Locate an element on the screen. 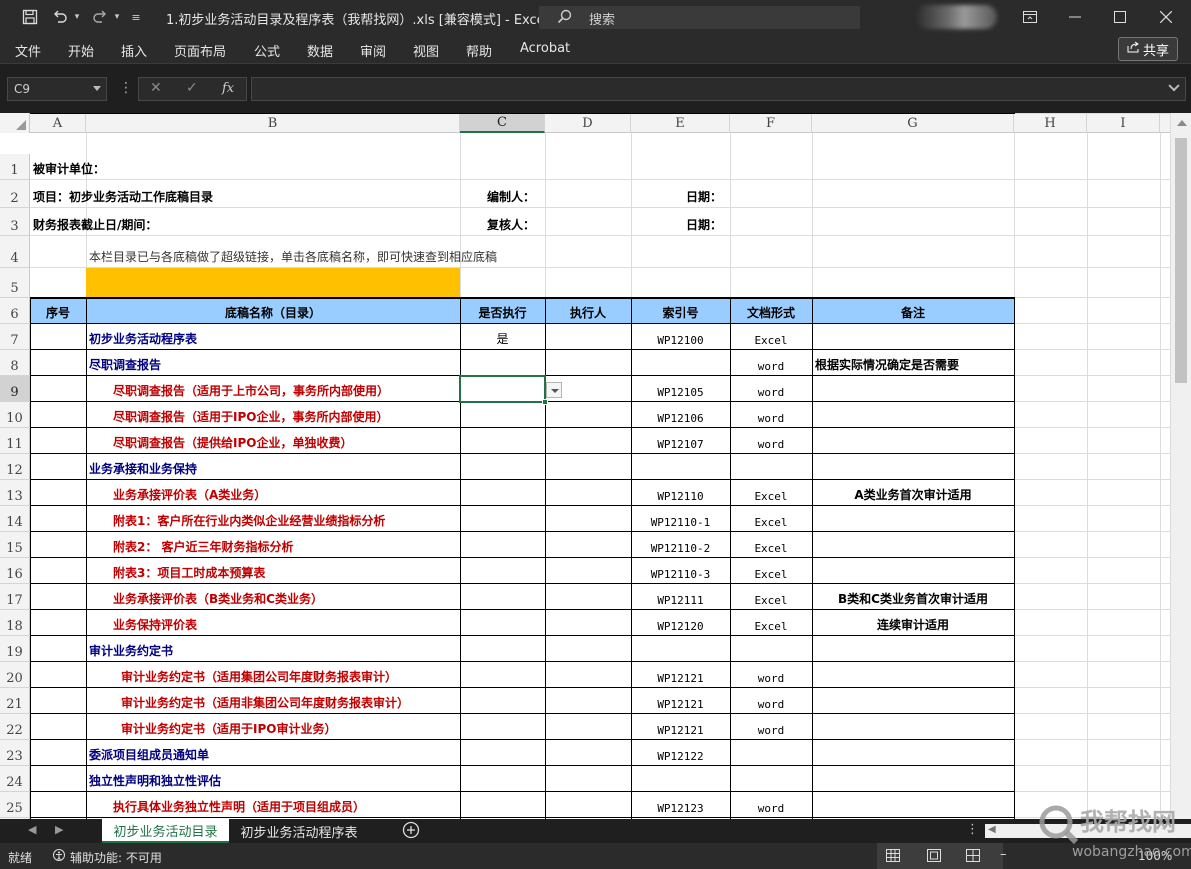 The height and width of the screenshot is (869, 1191). row-header: 14 is located at coordinates (15, 519).